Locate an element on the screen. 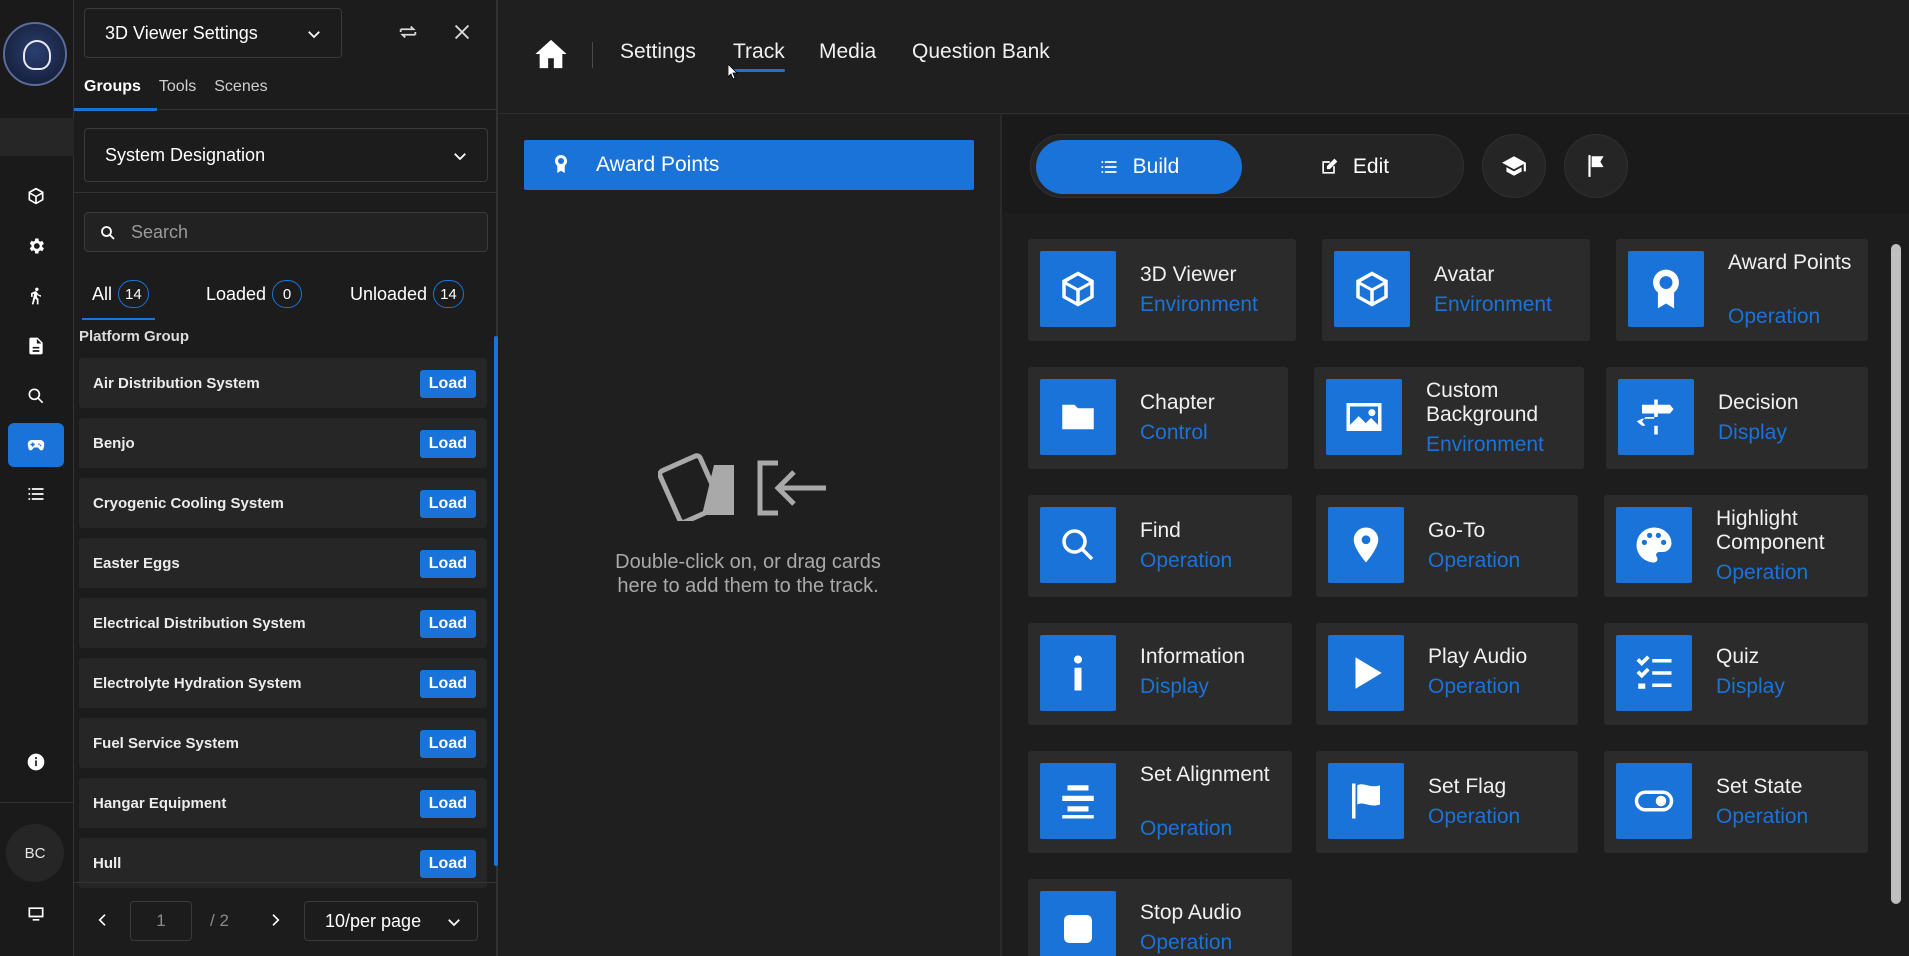 The width and height of the screenshot is (1909, 956). rail-info-button is located at coordinates (36, 762).